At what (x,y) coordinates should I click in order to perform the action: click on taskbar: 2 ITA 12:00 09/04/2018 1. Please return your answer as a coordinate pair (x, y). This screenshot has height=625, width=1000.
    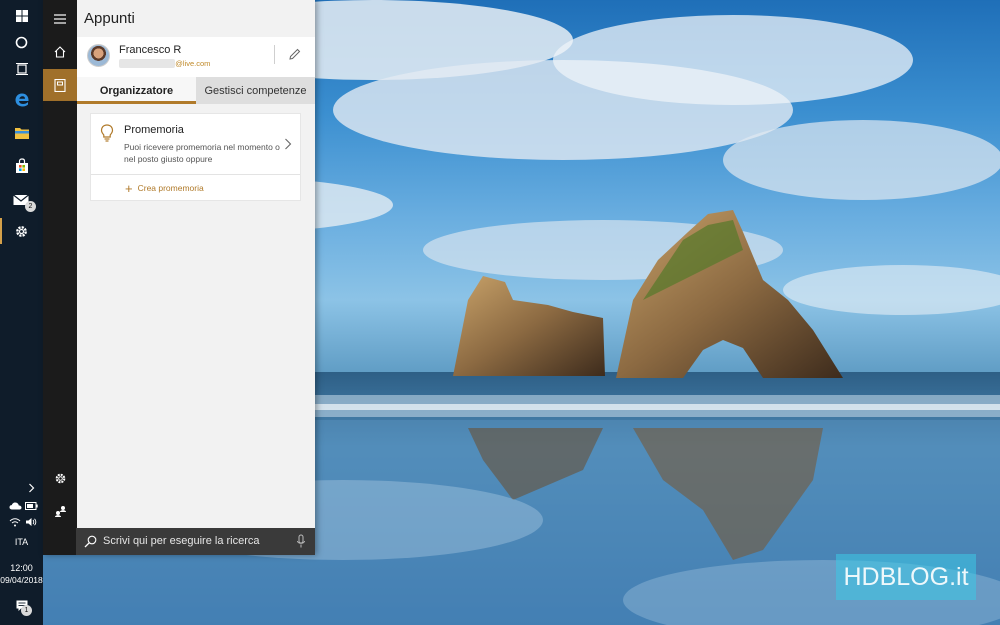
    Looking at the image, I should click on (21, 312).